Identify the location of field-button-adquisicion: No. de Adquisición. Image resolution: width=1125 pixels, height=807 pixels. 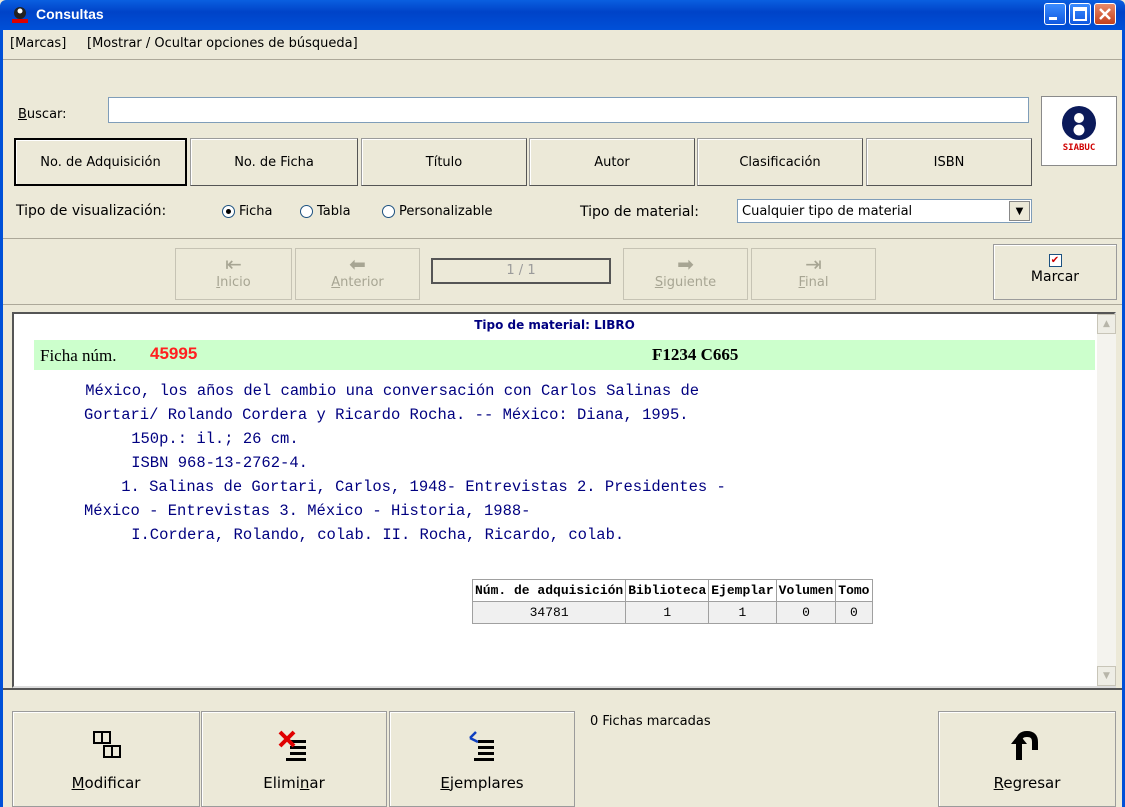
(100, 162).